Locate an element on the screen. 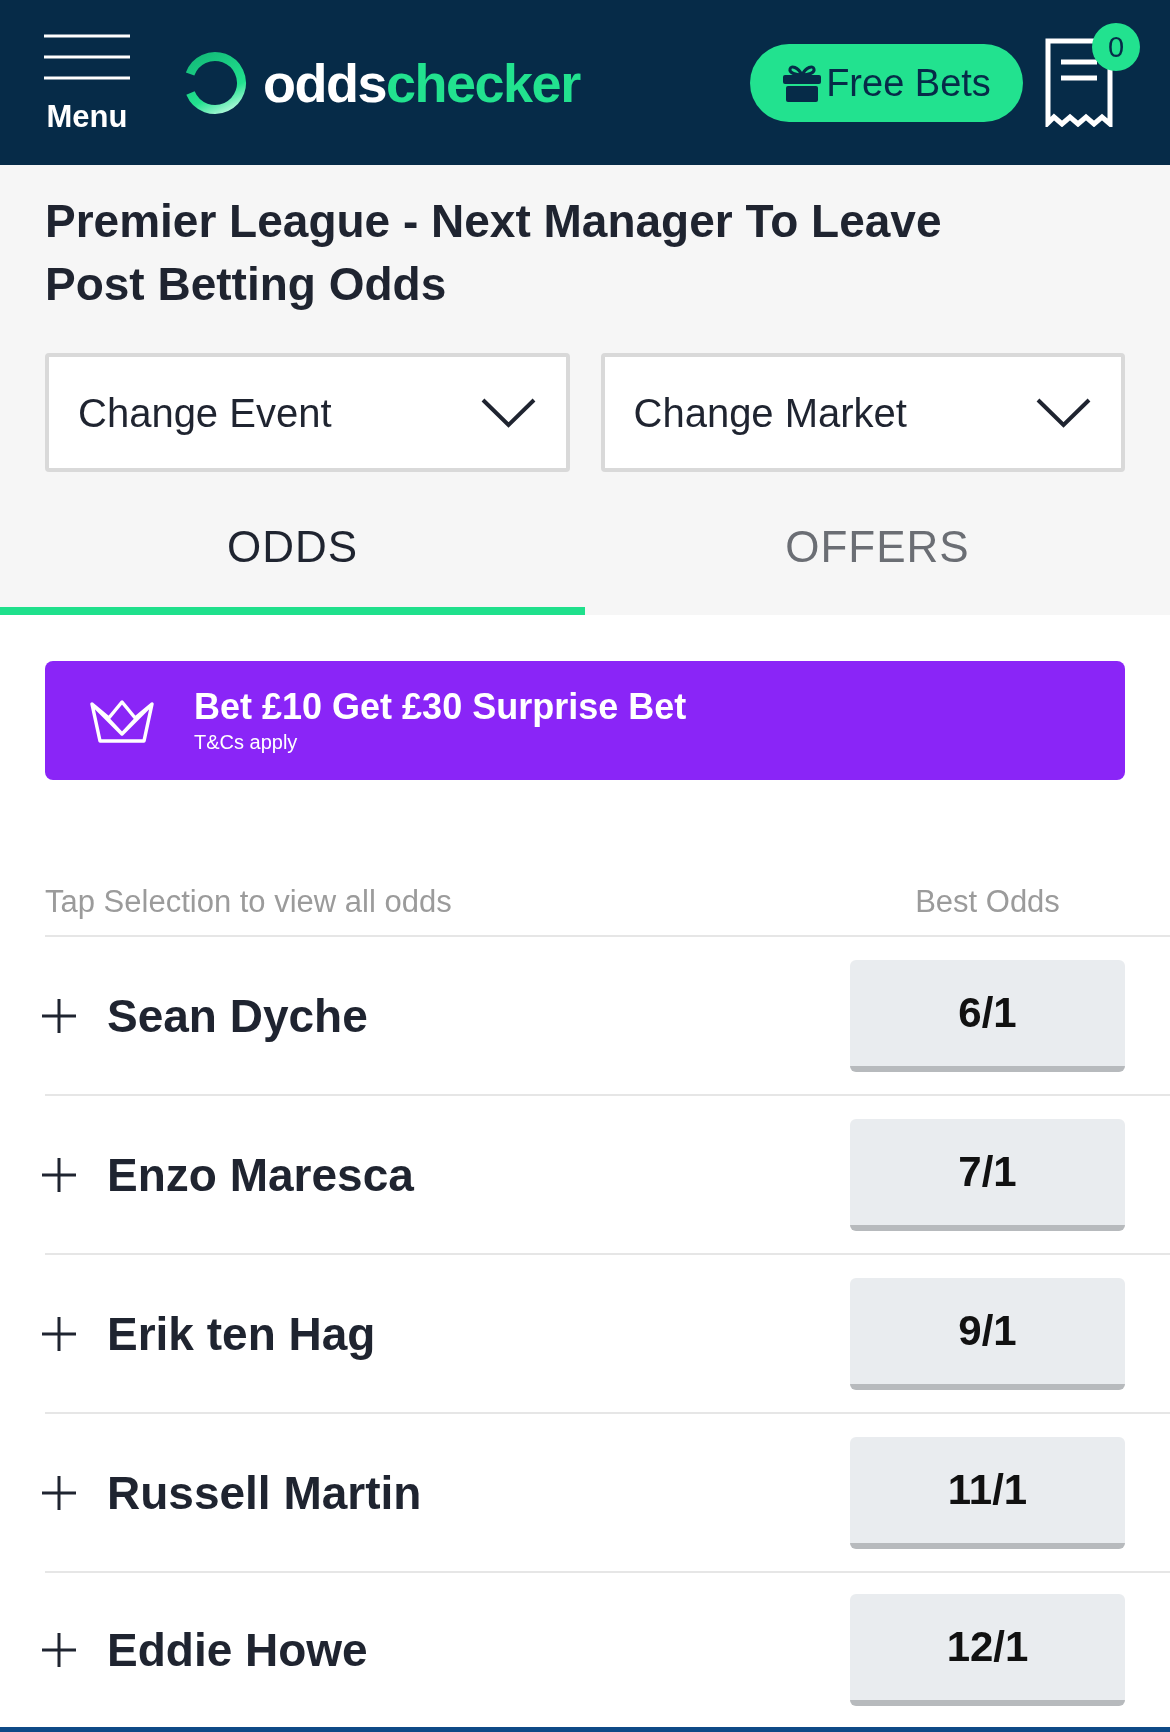  menu-button: Menu is located at coordinates (87, 84).